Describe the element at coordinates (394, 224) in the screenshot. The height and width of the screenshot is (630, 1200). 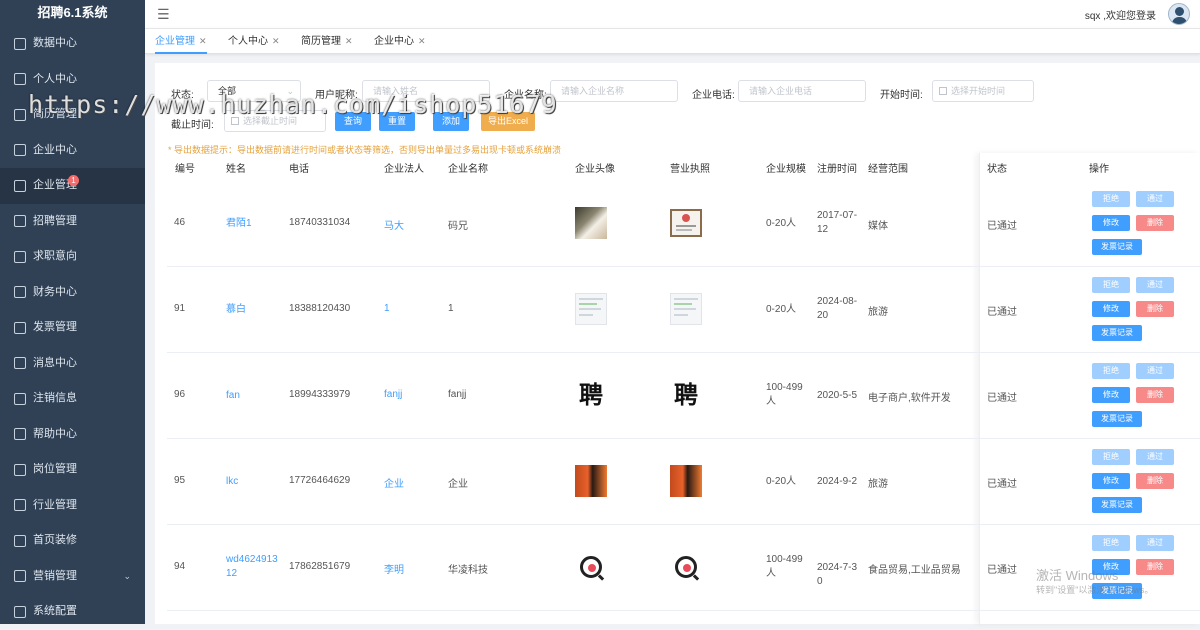
I see `cell-legal-link: 马大` at that location.